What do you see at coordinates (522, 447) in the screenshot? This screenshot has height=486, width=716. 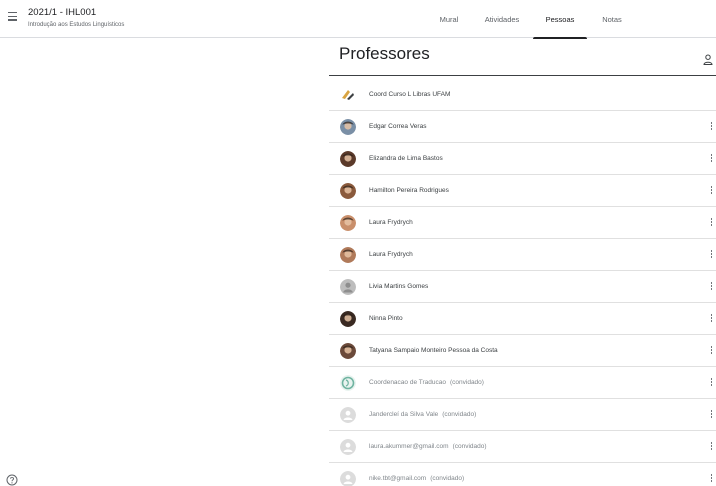 I see `list-item: laura.akummer@gmail.com (convidado)` at bounding box center [522, 447].